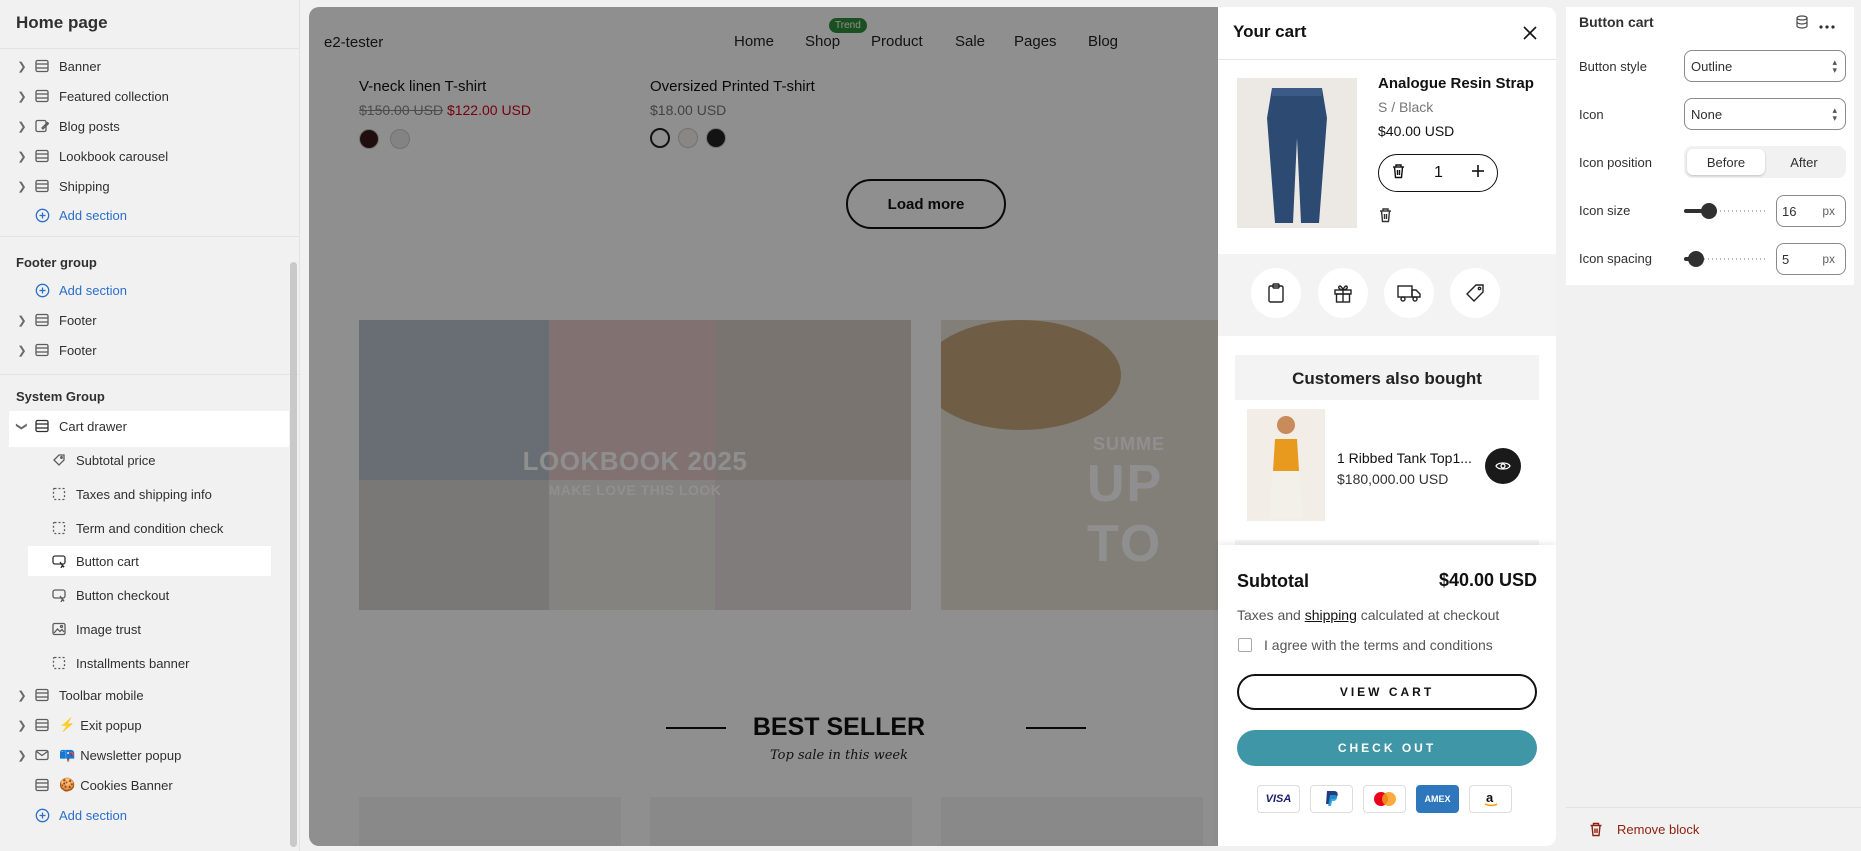 The image size is (1861, 851). What do you see at coordinates (1385, 217) in the screenshot?
I see `remove-item-icon` at bounding box center [1385, 217].